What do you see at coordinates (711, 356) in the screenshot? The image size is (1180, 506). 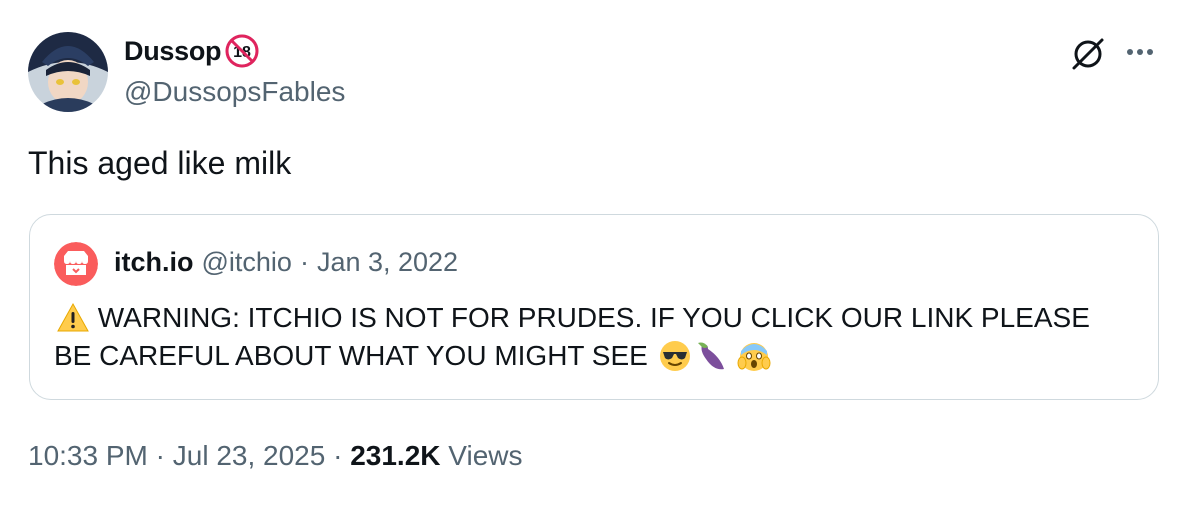 I see `eggplant-emoji-icon` at bounding box center [711, 356].